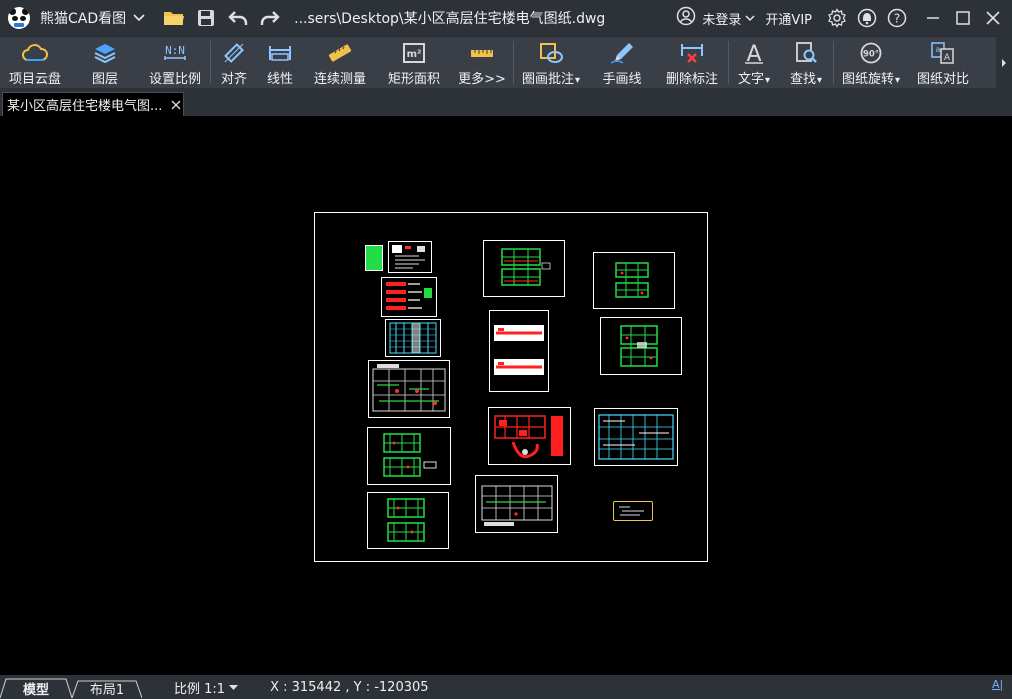 This screenshot has width=1012, height=699. I want to click on rect-area-icon: m², so click(414, 53).